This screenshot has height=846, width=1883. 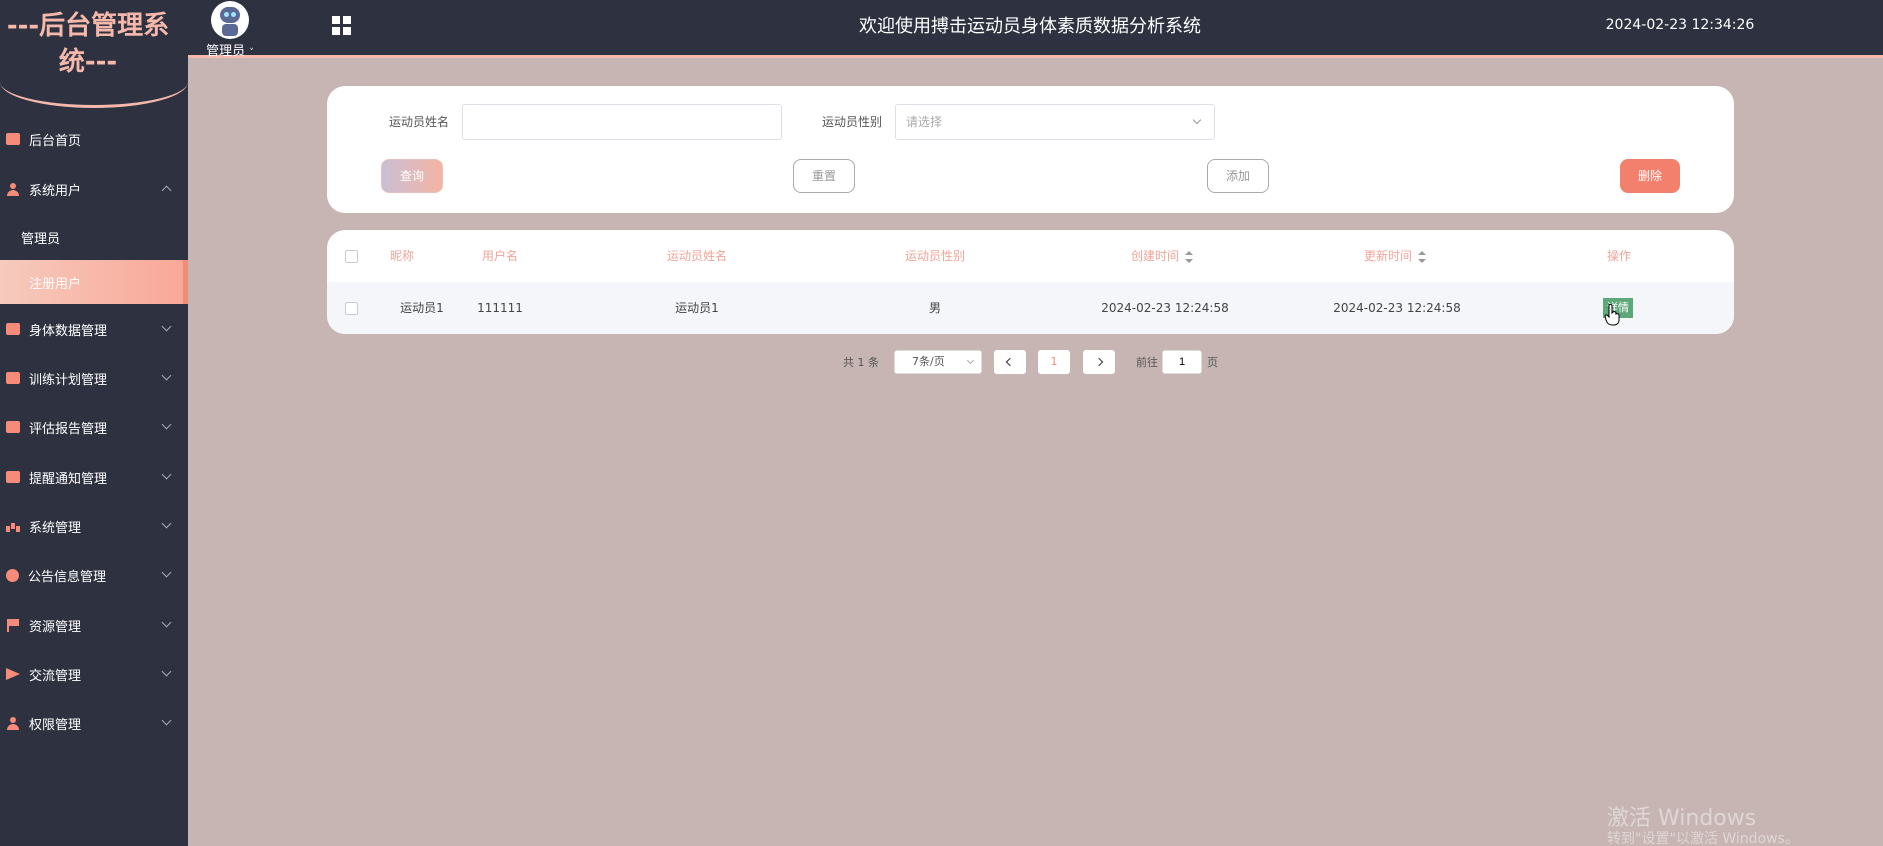 What do you see at coordinates (1154, 256) in the screenshot?
I see `header-created-time-label: 创建时间` at bounding box center [1154, 256].